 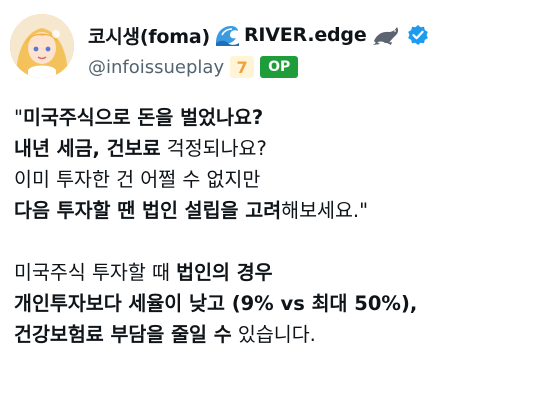 I want to click on author-handle: @infoissueplay, so click(x=156, y=67).